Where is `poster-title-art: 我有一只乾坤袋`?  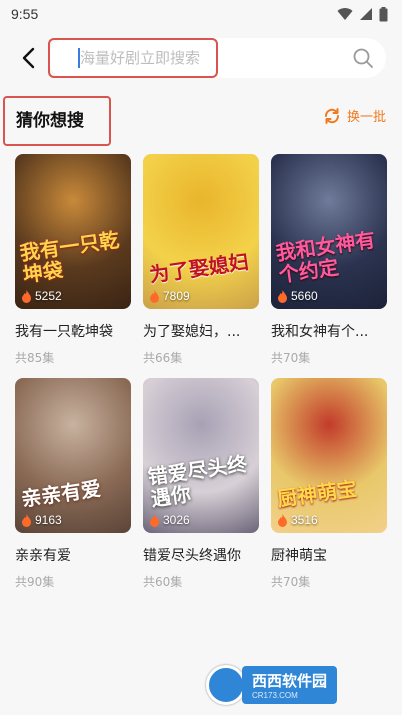
poster-title-art: 我有一只乾坤袋 is located at coordinates (69, 257).